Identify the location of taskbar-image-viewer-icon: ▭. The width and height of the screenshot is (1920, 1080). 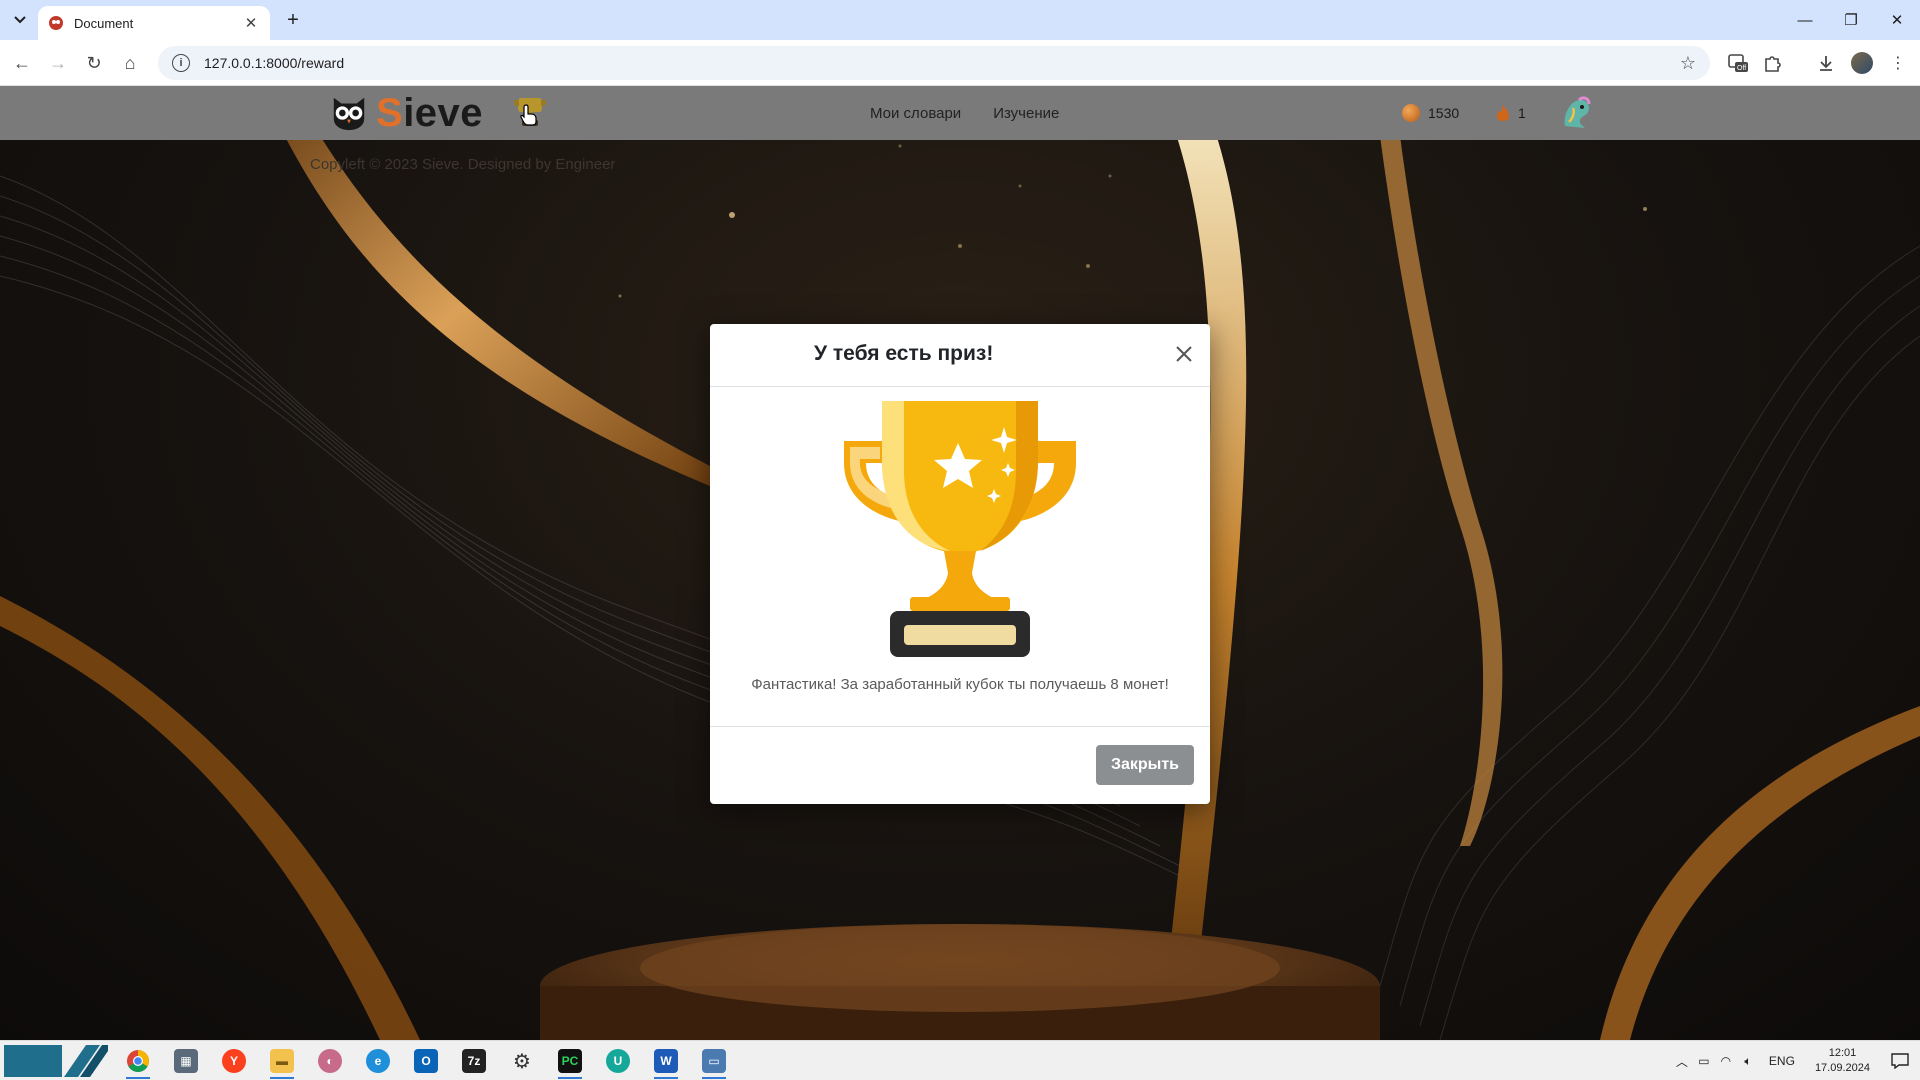
(714, 1061).